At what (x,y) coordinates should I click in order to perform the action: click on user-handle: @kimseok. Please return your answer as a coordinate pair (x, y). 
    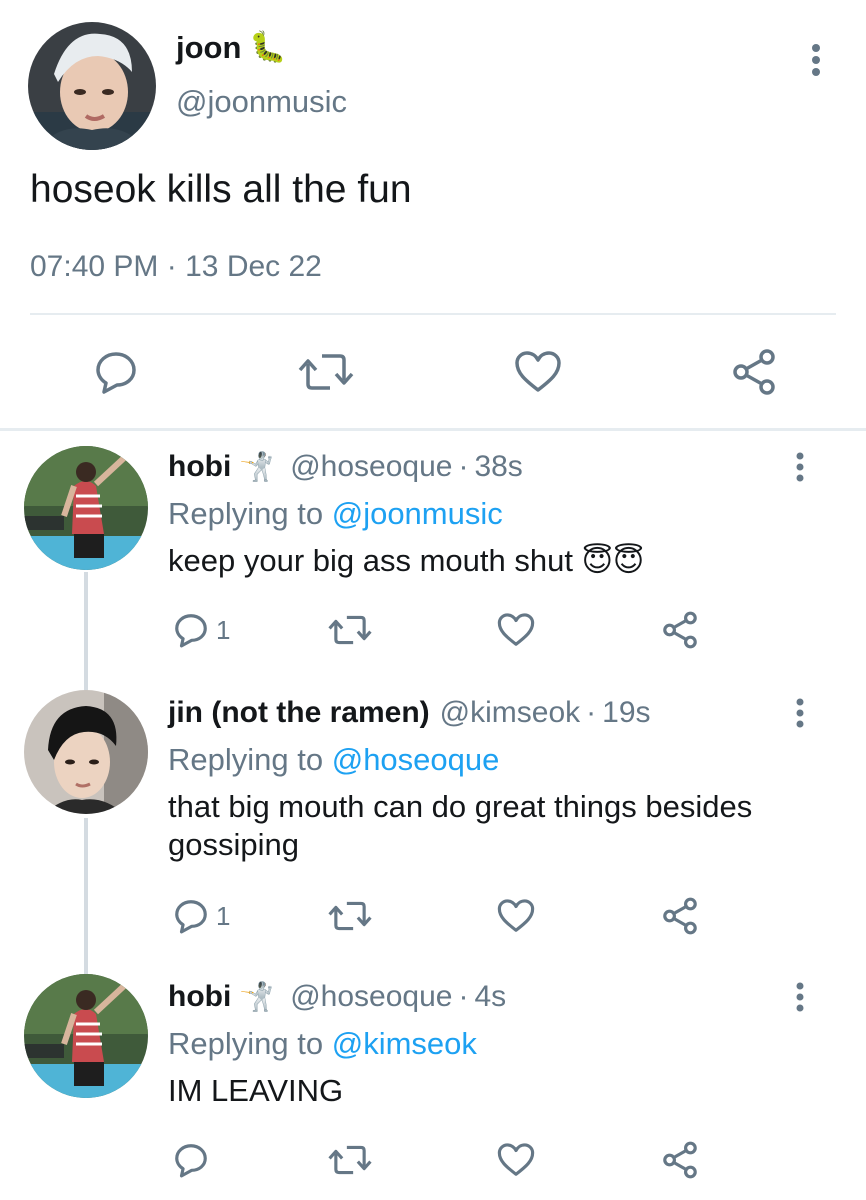
    Looking at the image, I should click on (510, 713).